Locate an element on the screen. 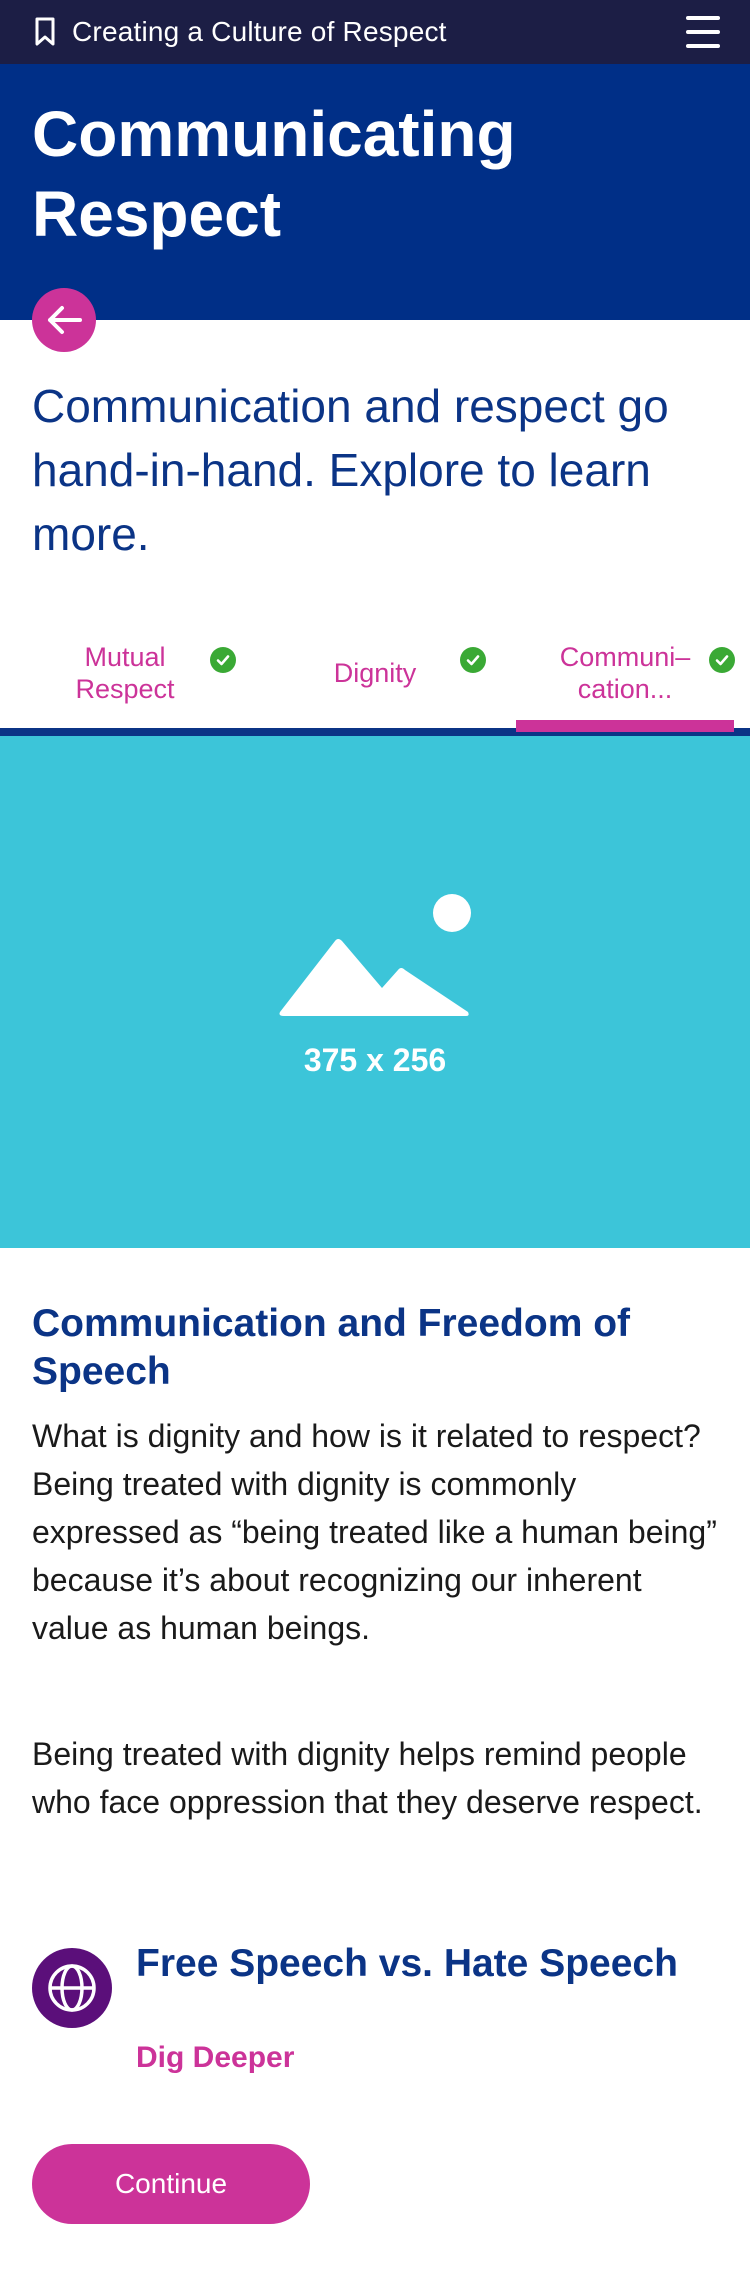  hero-banner: Communicating Respect is located at coordinates (375, 192).